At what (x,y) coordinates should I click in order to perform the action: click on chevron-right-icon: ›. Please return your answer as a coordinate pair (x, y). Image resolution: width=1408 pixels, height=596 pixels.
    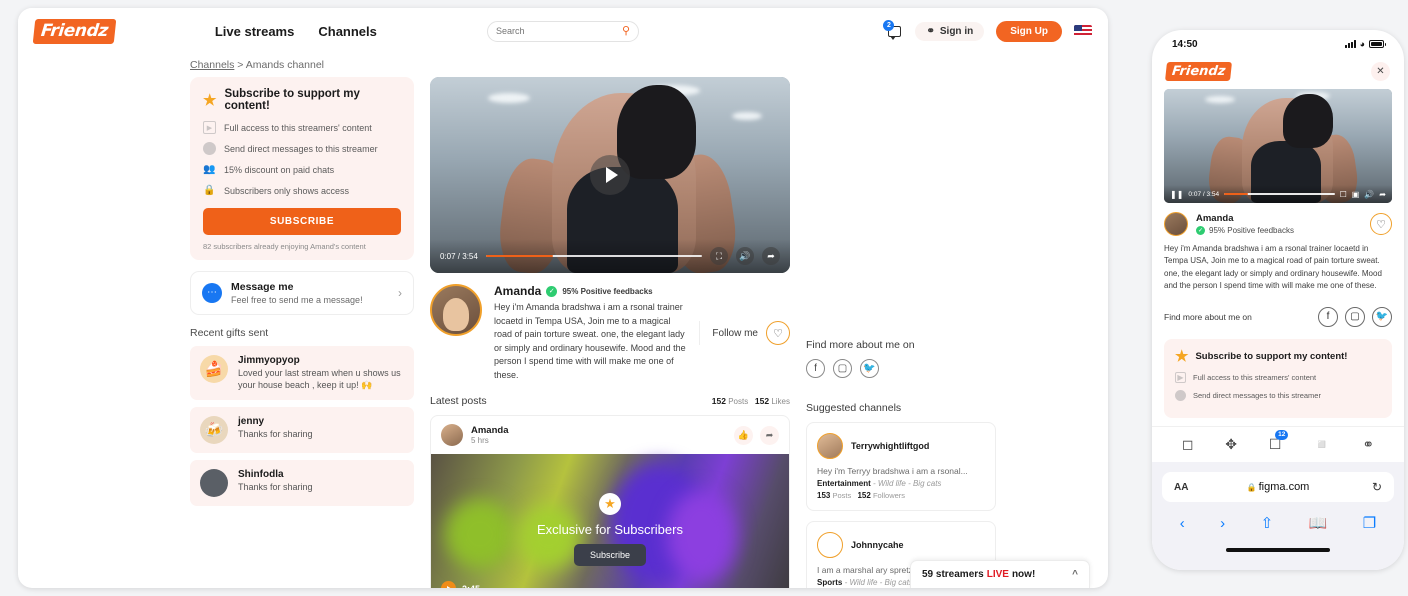
    Looking at the image, I should click on (400, 293).